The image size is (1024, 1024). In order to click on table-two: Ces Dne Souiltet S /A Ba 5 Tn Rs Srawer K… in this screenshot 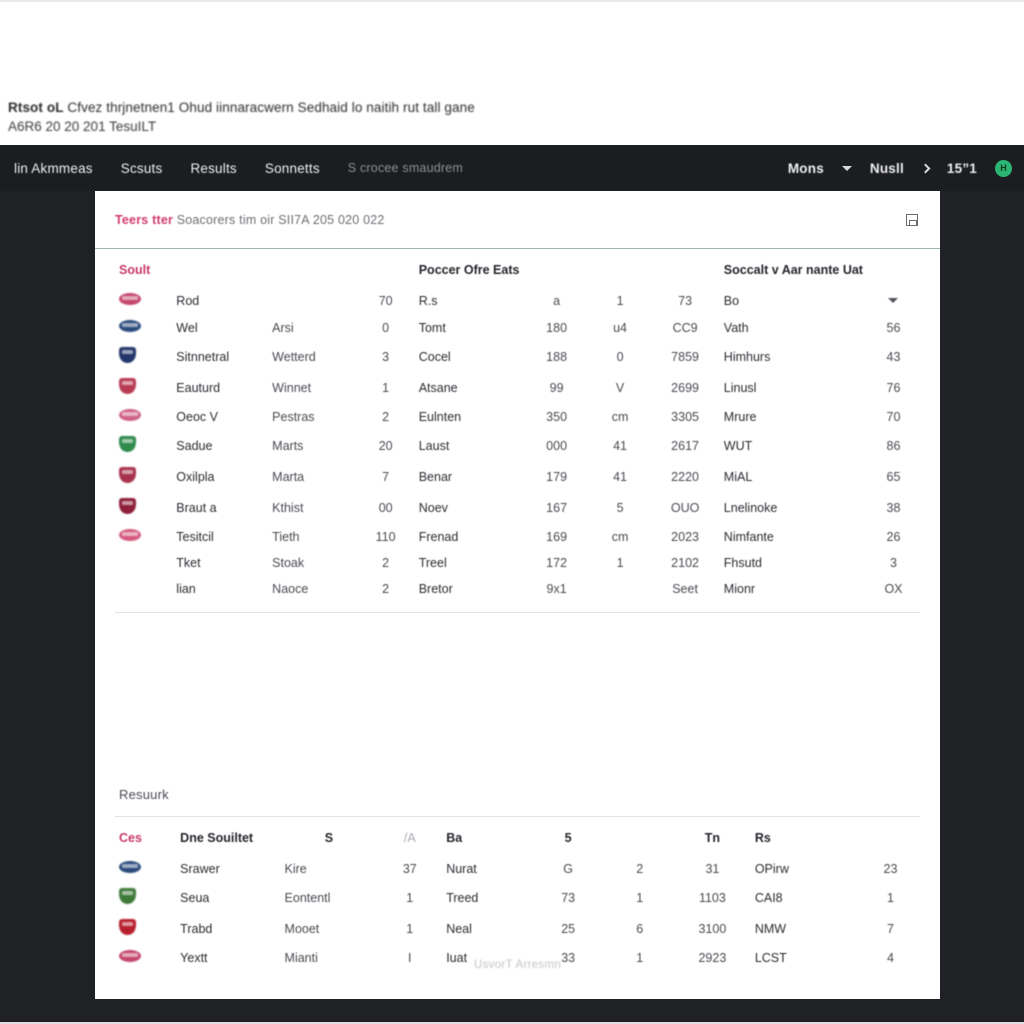, I will do `click(517, 894)`.